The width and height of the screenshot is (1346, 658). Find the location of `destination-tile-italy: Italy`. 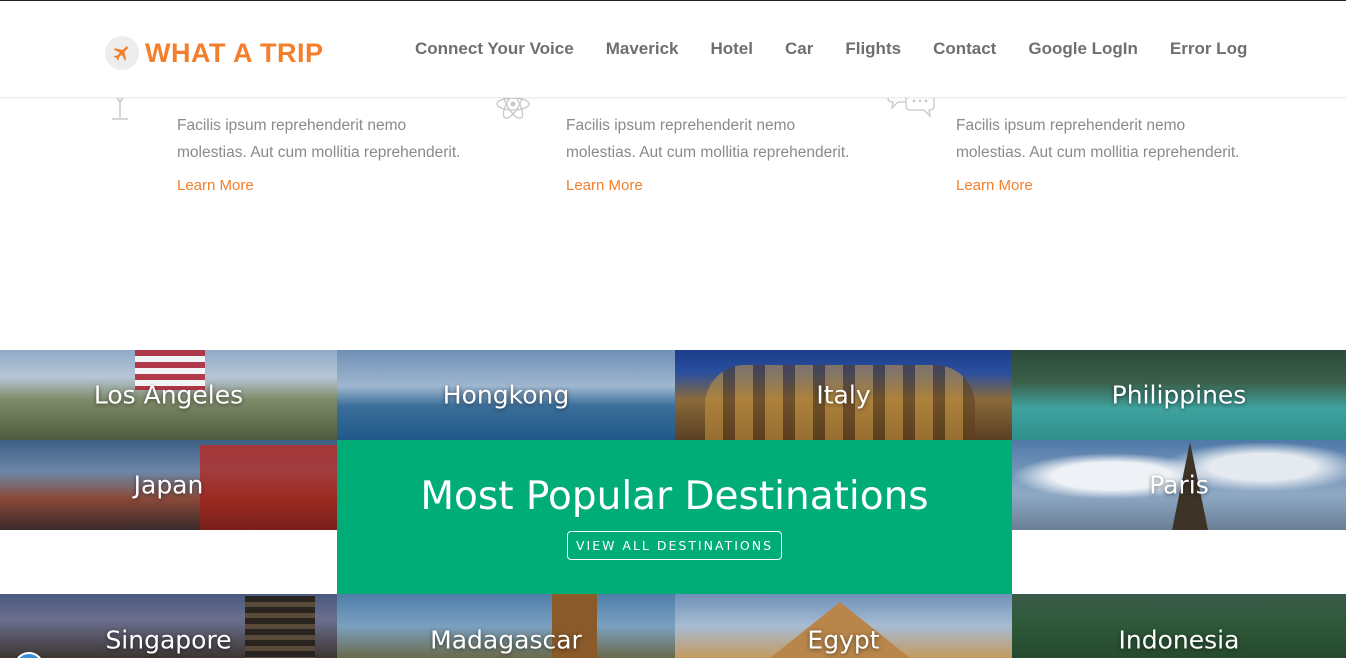

destination-tile-italy: Italy is located at coordinates (843, 395).